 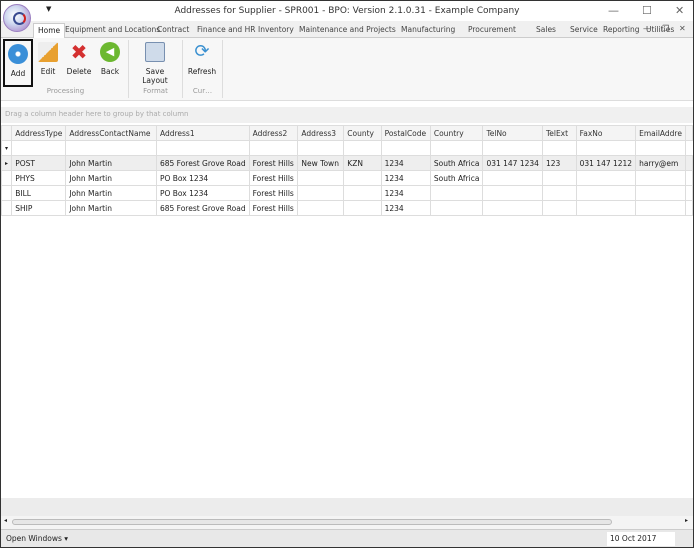 I want to click on tab-sales: Sales, so click(x=546, y=30).